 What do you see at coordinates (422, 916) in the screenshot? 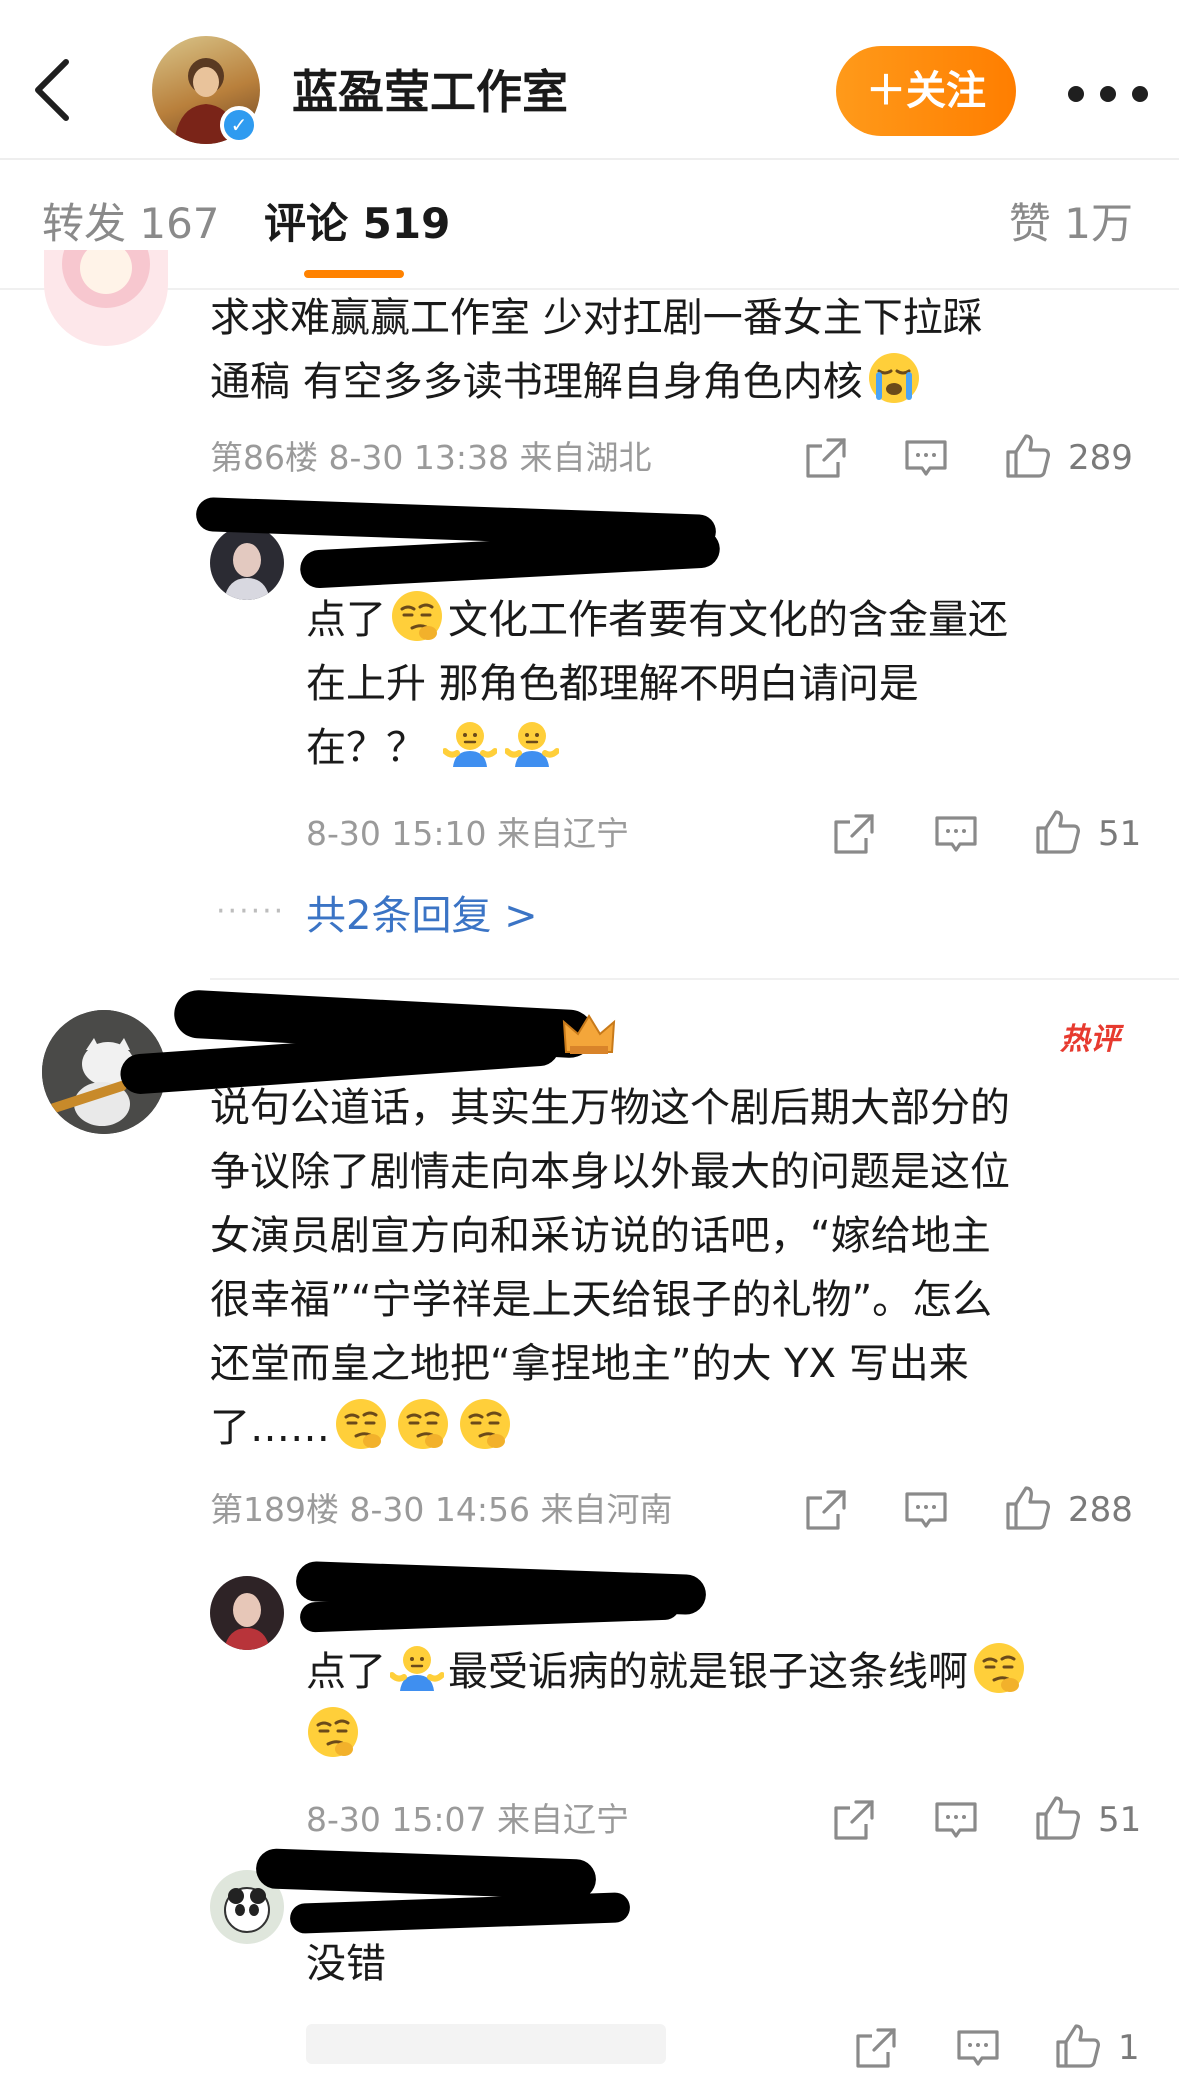
I see `view-more-replies-link: 共2条回复 >` at bounding box center [422, 916].